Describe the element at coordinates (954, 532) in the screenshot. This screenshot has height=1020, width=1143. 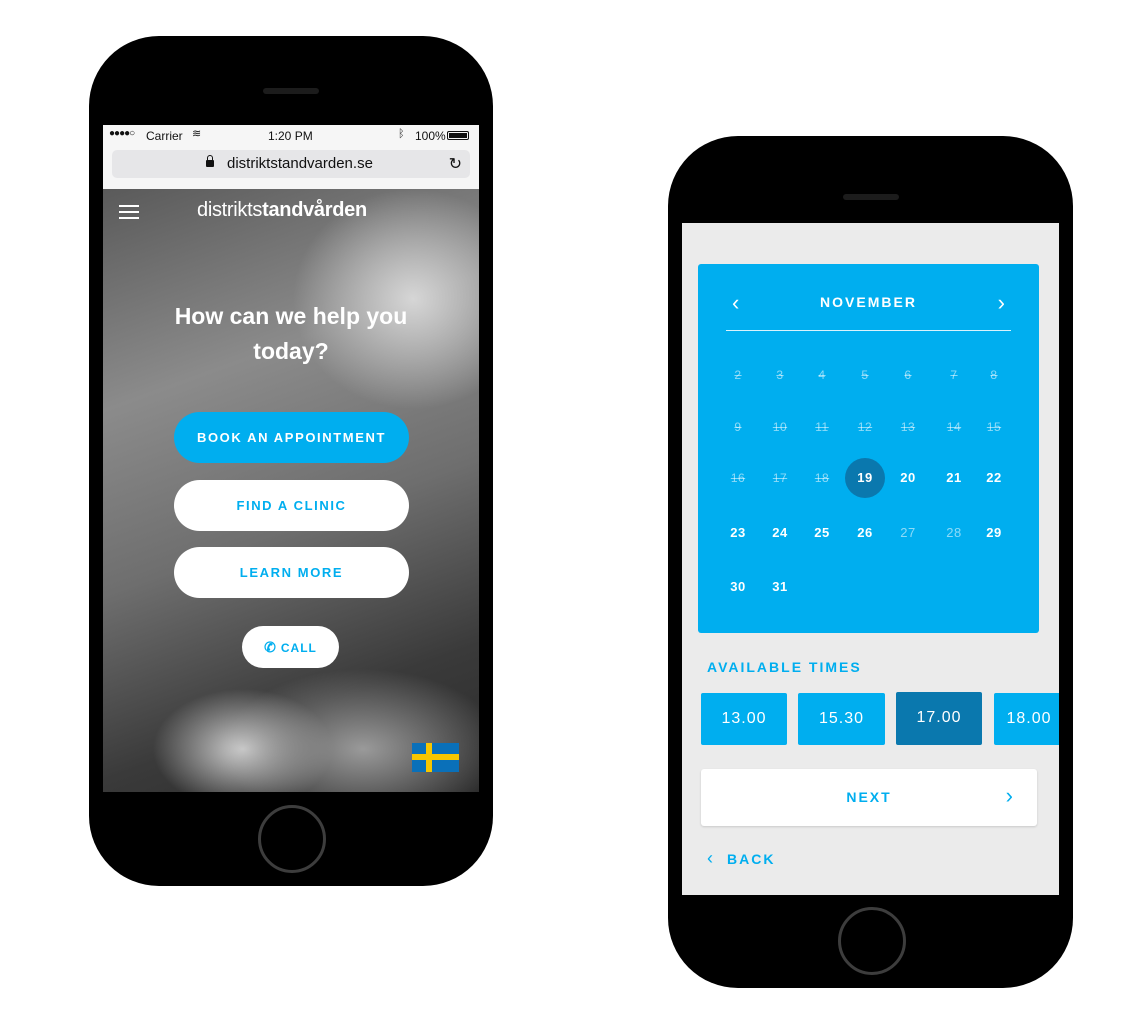
I see `calendar-day: 28` at that location.